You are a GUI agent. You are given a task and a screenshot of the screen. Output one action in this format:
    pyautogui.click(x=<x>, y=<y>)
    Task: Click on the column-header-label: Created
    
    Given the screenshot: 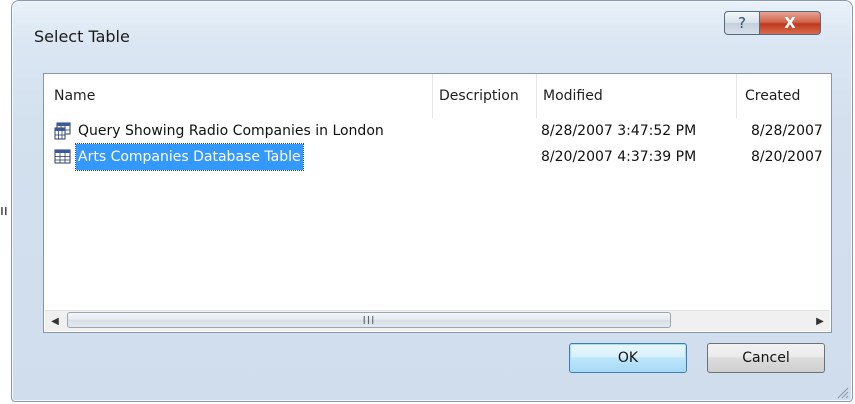 What is the action you would take?
    pyautogui.click(x=773, y=96)
    